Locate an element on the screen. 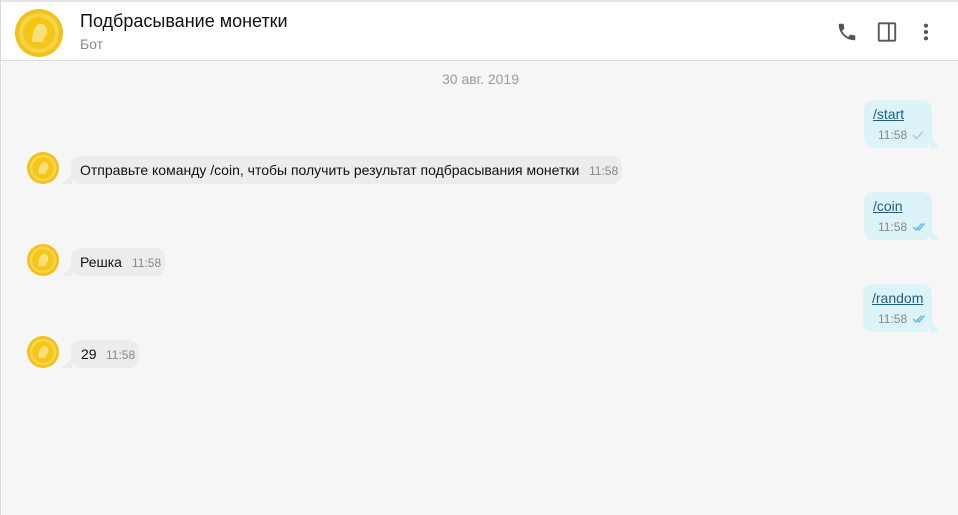 This screenshot has width=958, height=515. message-text: 29 is located at coordinates (89, 354).